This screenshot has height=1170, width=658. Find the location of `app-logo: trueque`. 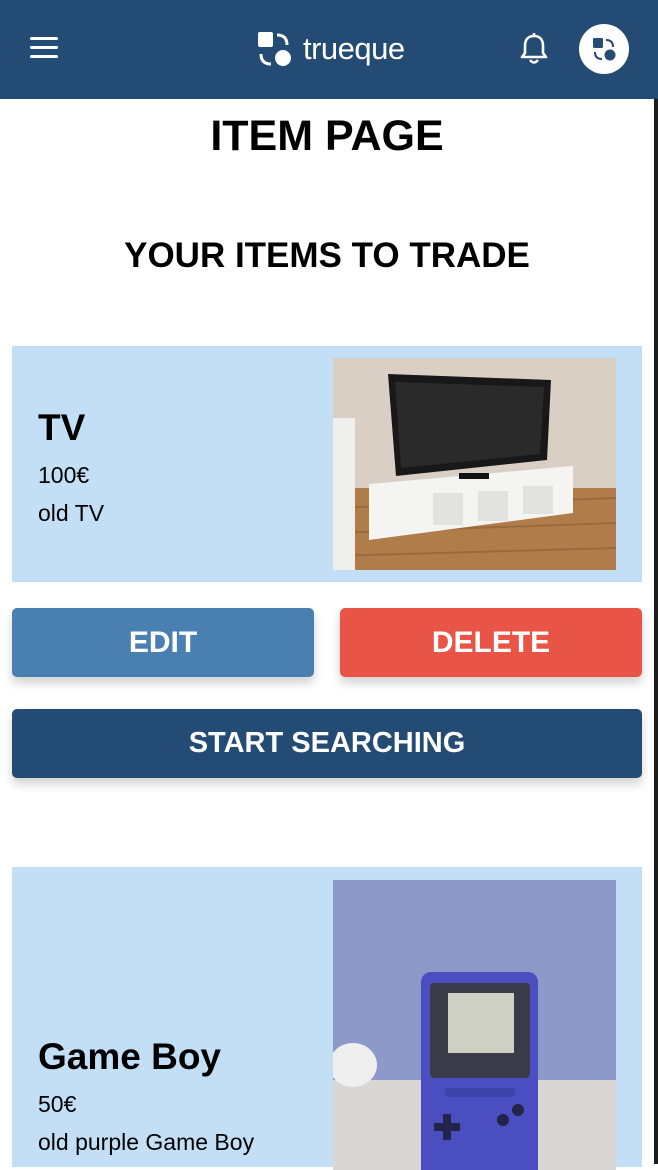

app-logo: trueque is located at coordinates (330, 49).